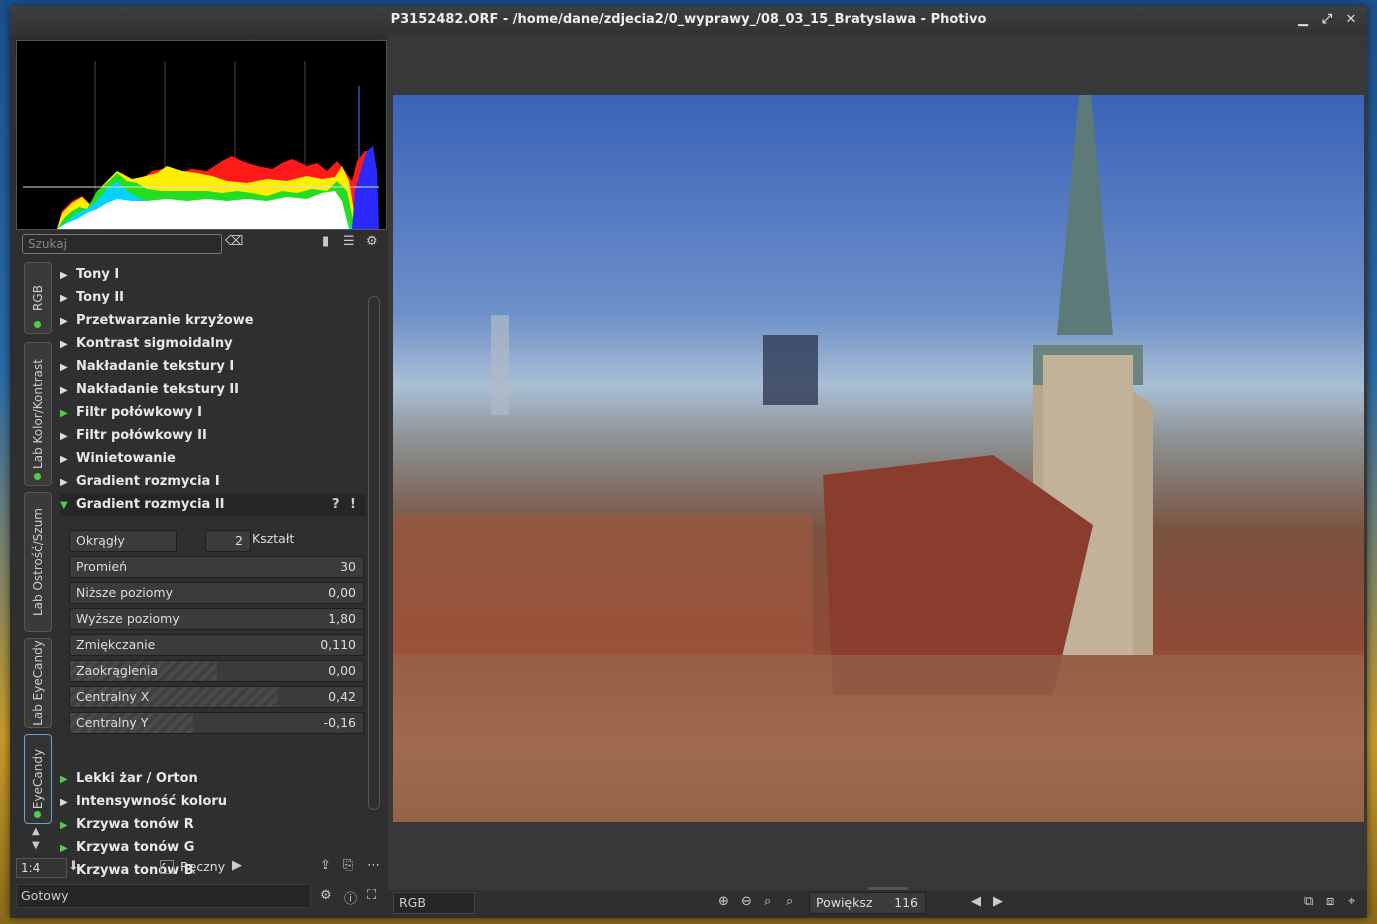 This screenshot has height=924, width=1377. Describe the element at coordinates (1351, 901) in the screenshot. I see `crosshair-icon: ⌖` at that location.